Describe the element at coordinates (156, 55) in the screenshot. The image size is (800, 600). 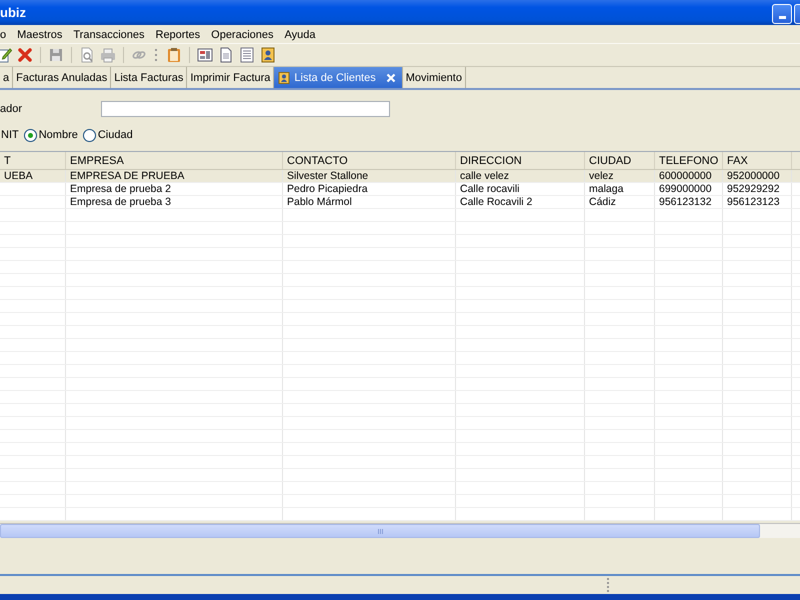
I see `separator-grip-icon` at that location.